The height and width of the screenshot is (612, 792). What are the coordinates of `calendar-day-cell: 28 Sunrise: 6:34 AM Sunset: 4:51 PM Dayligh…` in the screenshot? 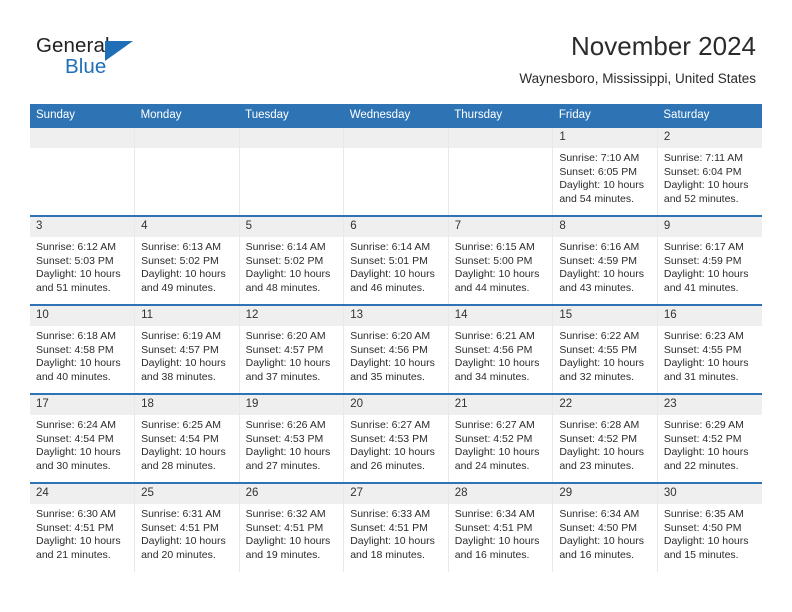 It's located at (501, 527).